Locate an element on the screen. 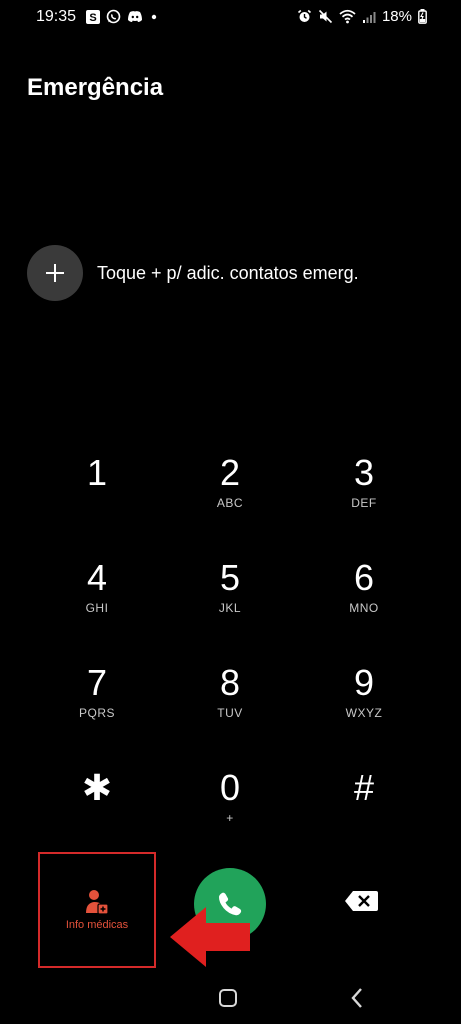 This screenshot has width=461, height=1024. add-contact-button is located at coordinates (55, 273).